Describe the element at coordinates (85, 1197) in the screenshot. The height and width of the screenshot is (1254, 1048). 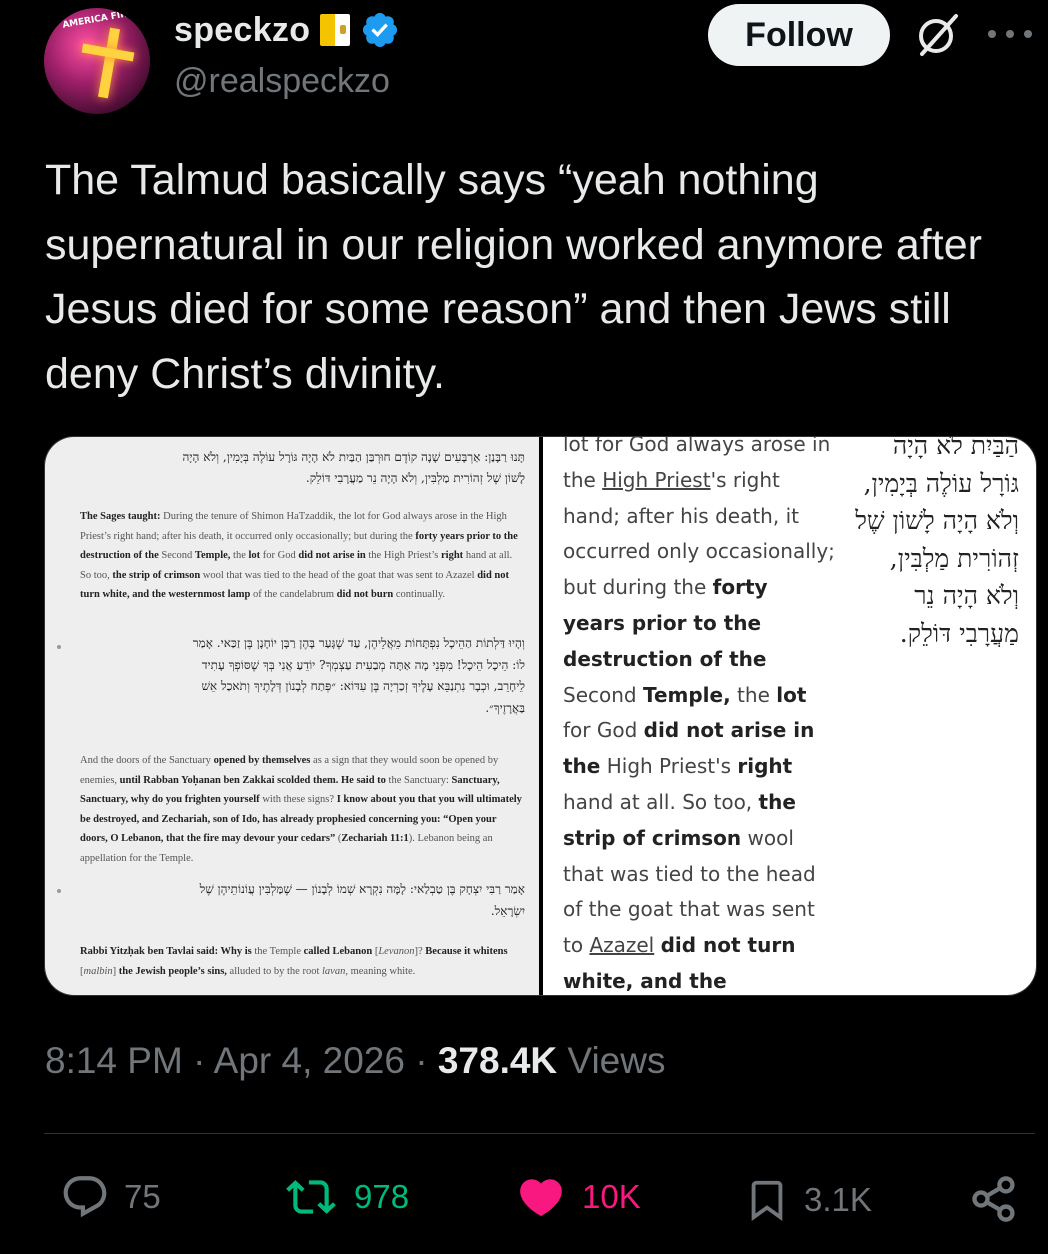
I see `reply-icon` at that location.